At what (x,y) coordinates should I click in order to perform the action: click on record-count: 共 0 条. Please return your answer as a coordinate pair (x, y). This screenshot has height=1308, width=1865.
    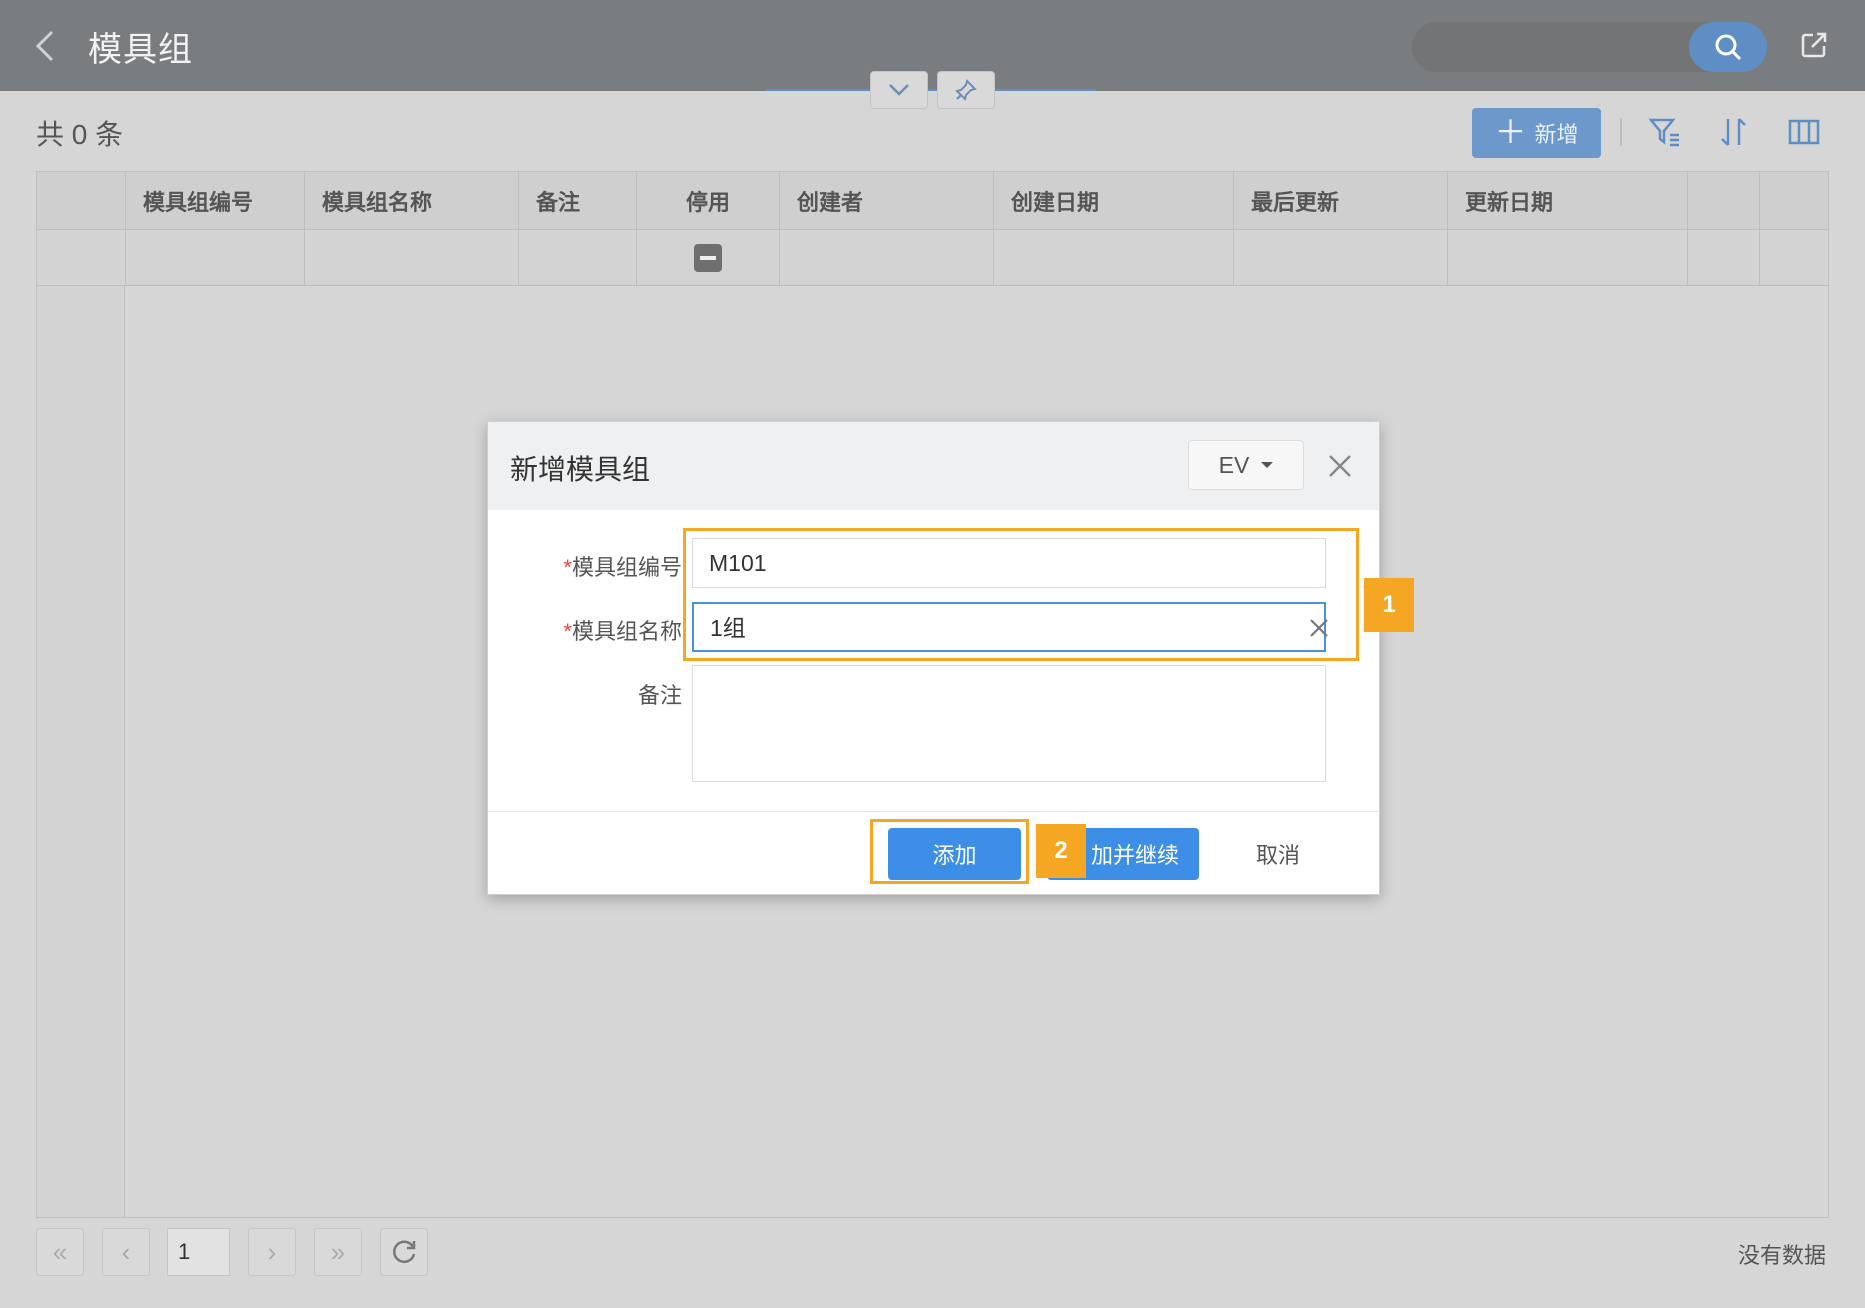
    Looking at the image, I should click on (80, 134).